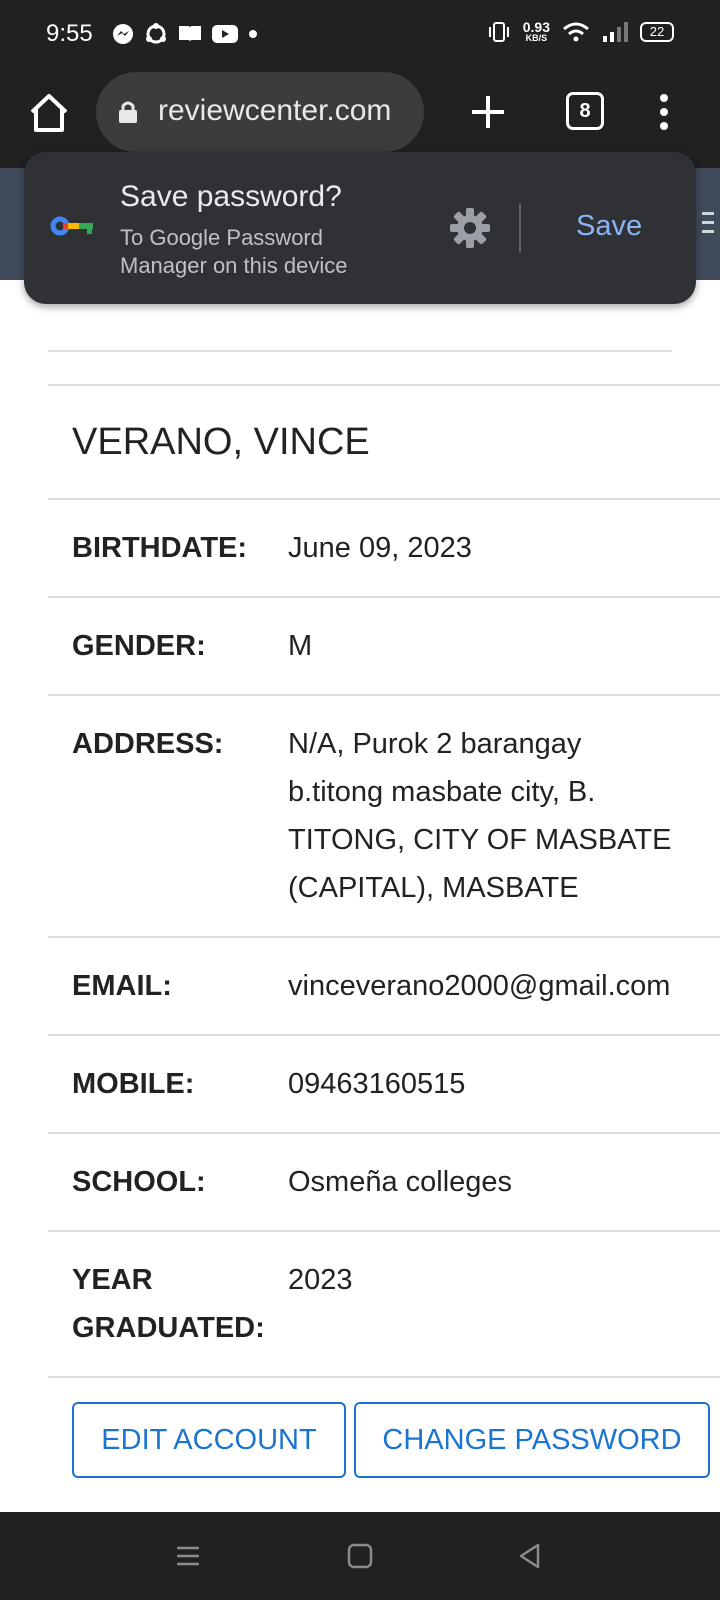 The image size is (720, 1600). Describe the element at coordinates (488, 112) in the screenshot. I see `new-tab-icon` at that location.